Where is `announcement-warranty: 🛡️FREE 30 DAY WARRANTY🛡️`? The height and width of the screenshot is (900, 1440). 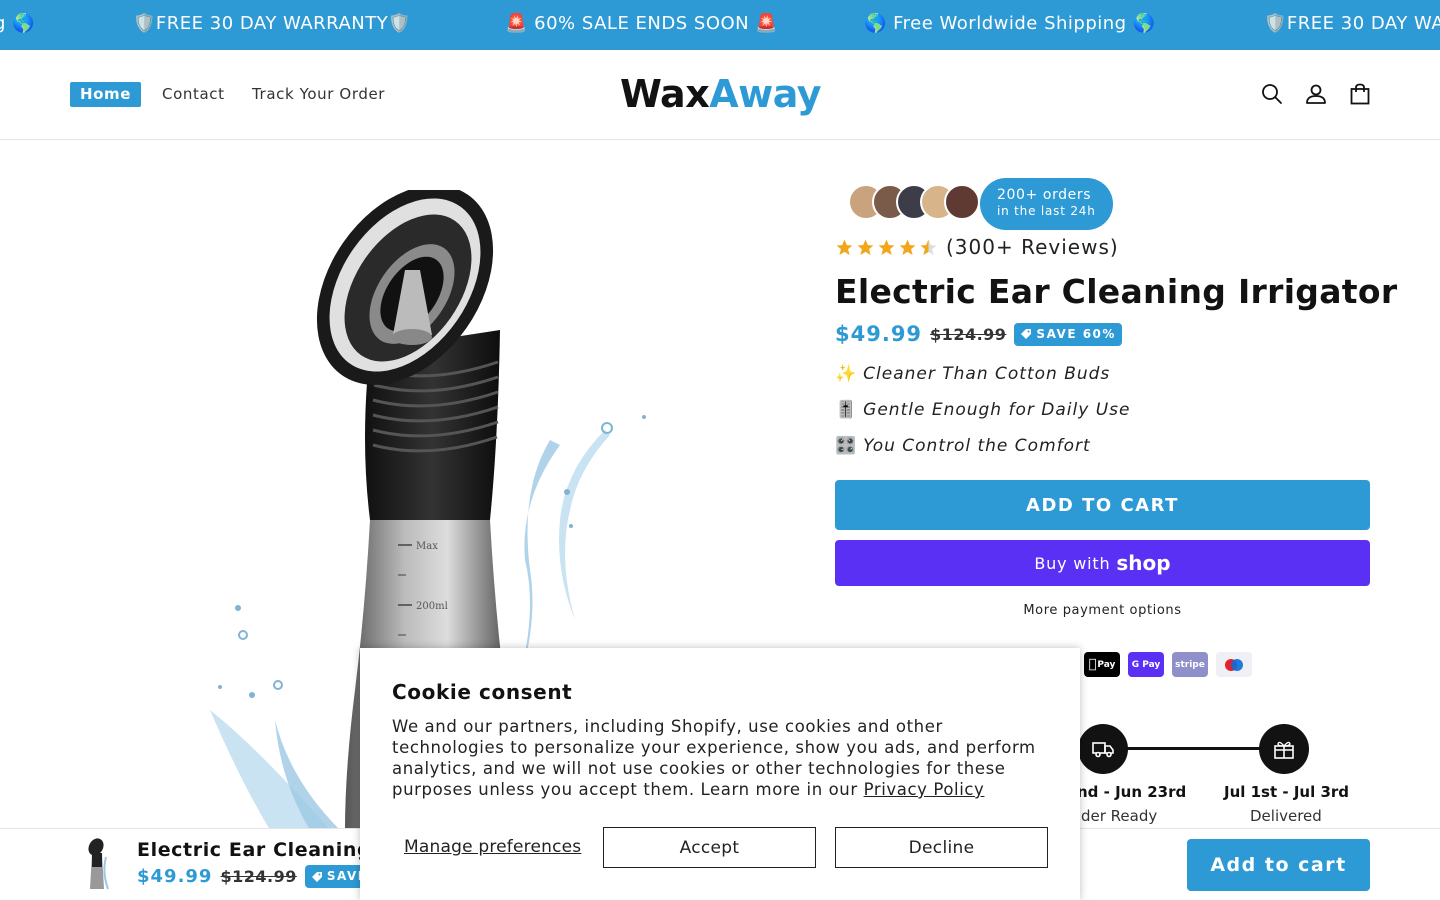 announcement-warranty: 🛡️FREE 30 DAY WARRANTY🛡️ is located at coordinates (272, 23).